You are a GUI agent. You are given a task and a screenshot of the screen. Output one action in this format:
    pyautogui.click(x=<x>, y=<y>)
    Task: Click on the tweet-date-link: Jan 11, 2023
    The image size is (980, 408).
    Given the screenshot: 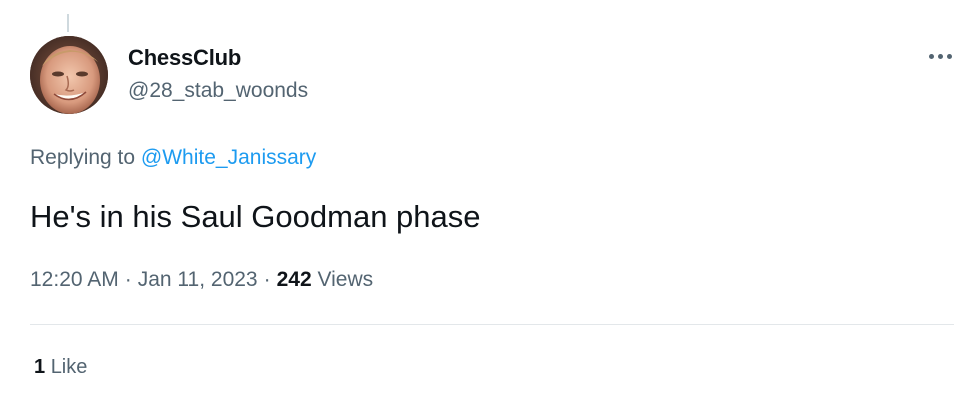 What is the action you would take?
    pyautogui.click(x=198, y=279)
    